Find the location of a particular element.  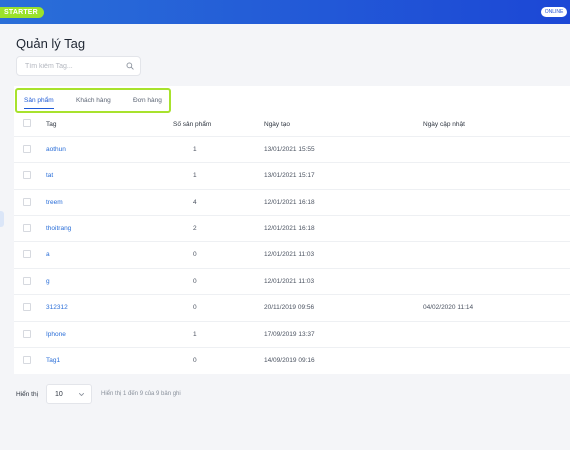

page-size-select: 10 is located at coordinates (69, 394).